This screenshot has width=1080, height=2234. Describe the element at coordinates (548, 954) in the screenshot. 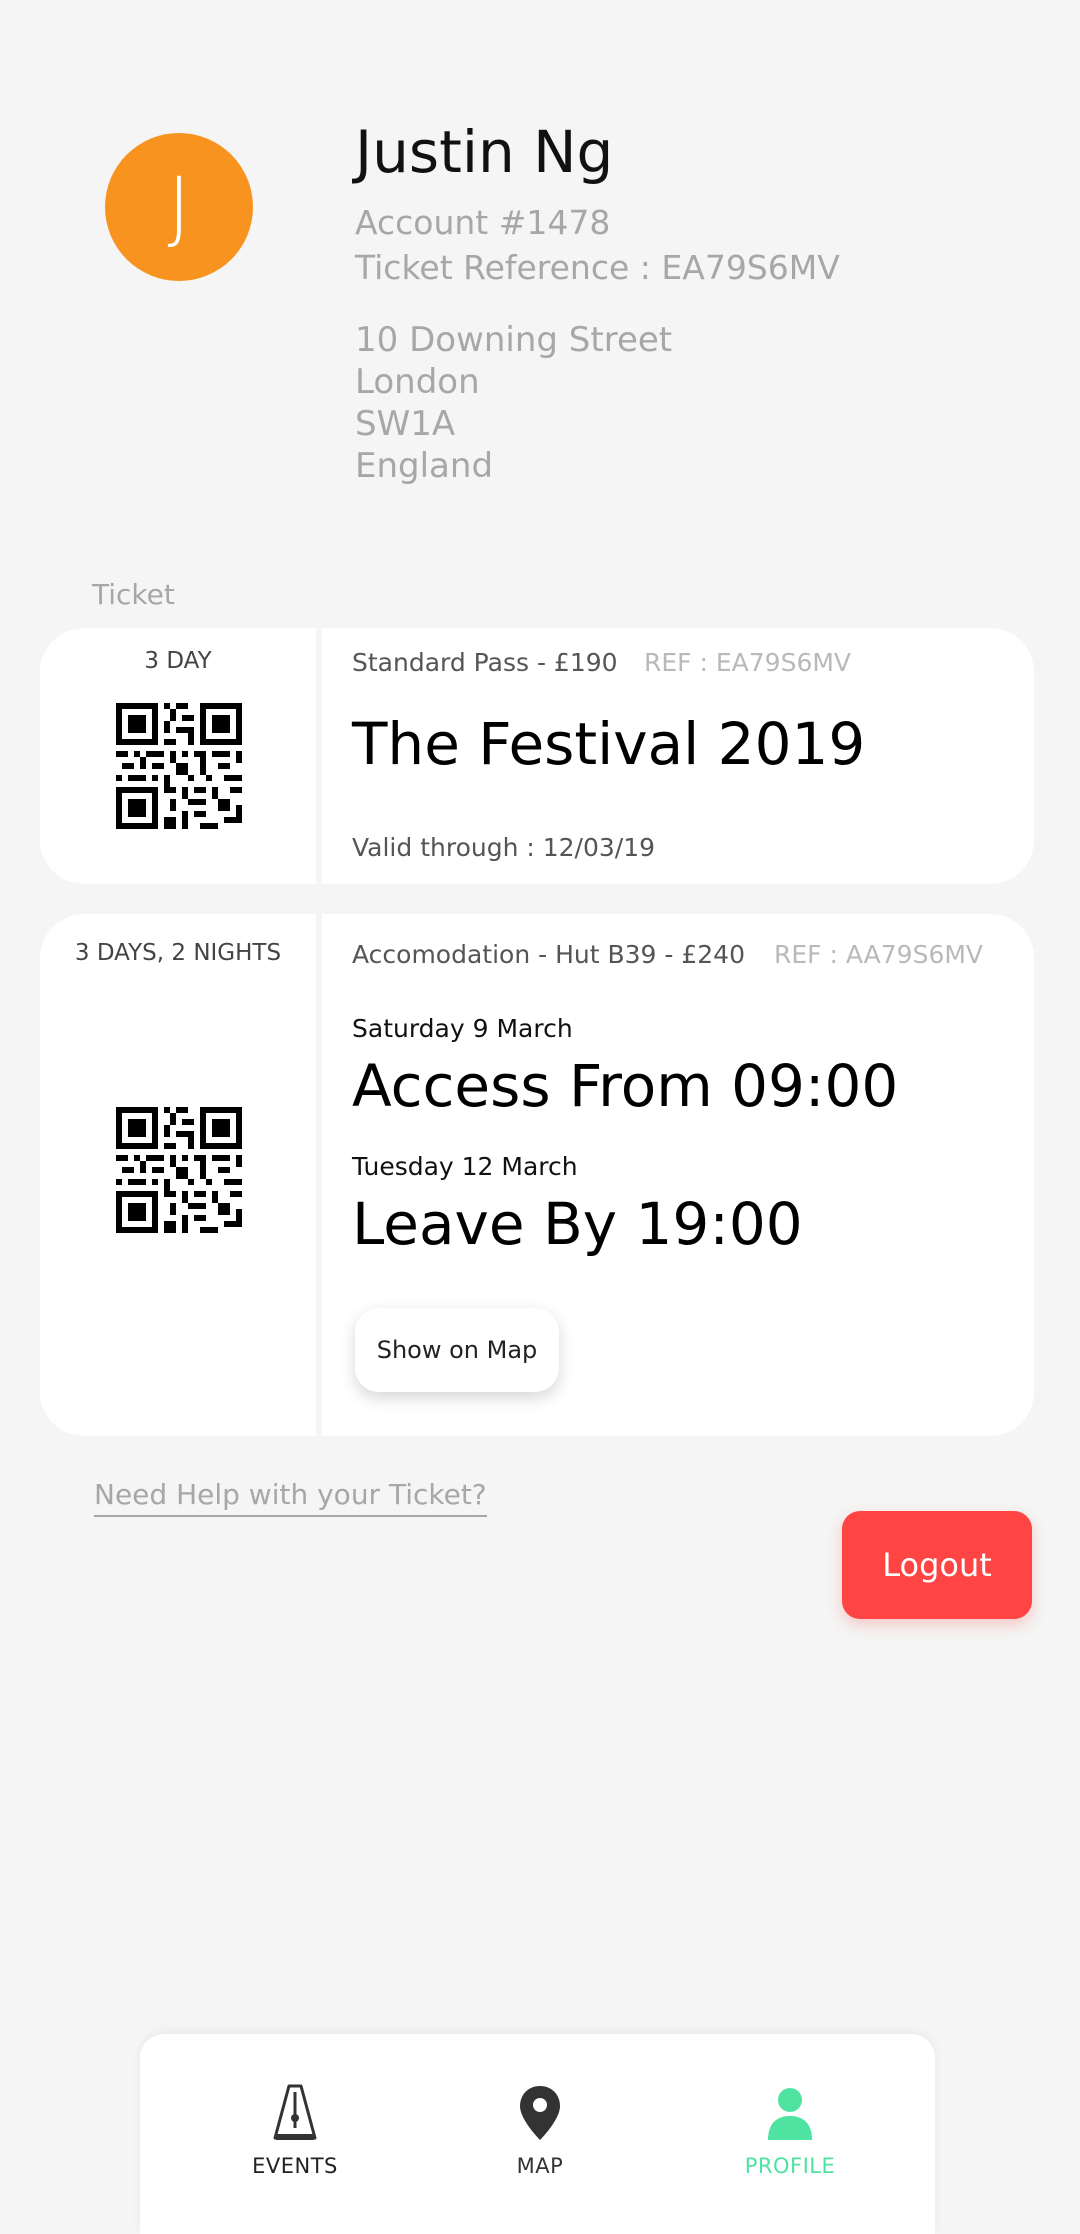

I see `pass-type: Accomodation - Hut B39 - £240` at that location.